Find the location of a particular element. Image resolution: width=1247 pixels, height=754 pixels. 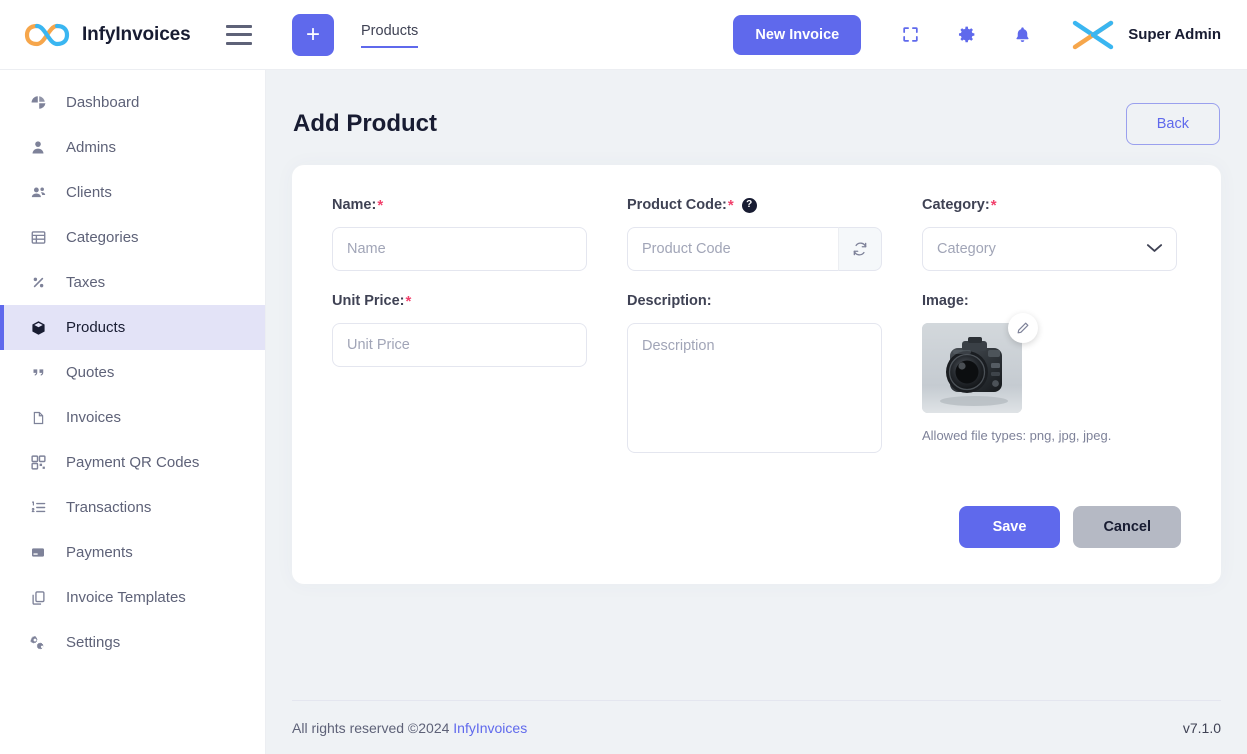

description-label: Description: is located at coordinates (754, 301).